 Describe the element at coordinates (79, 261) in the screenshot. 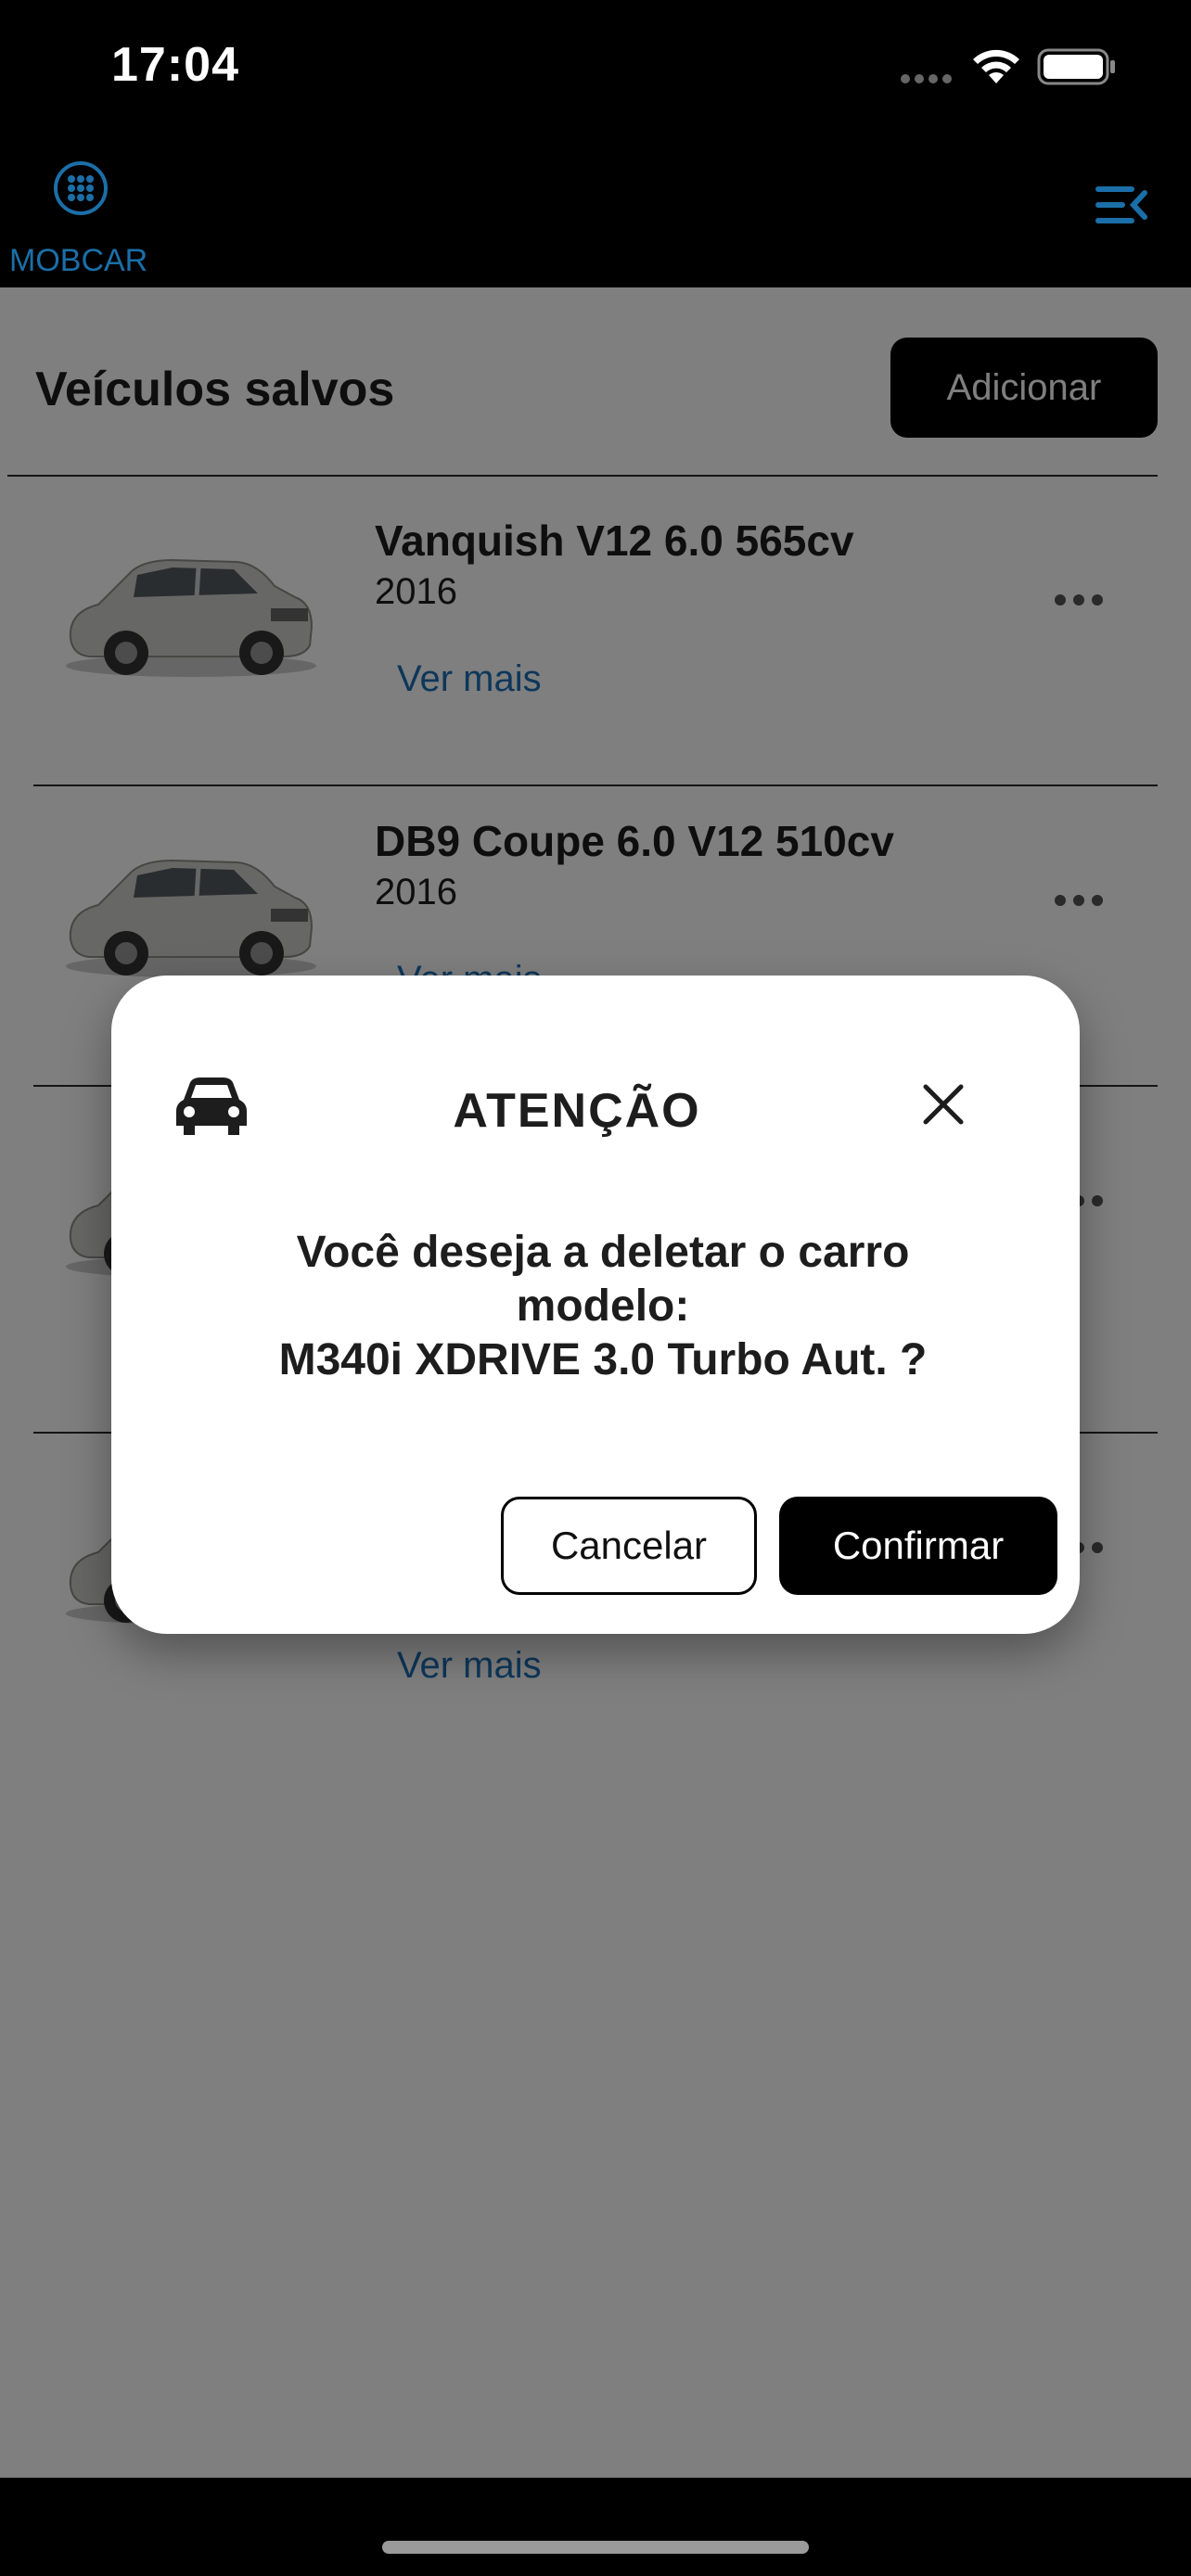

I see `brand-name: MOBCAR` at that location.